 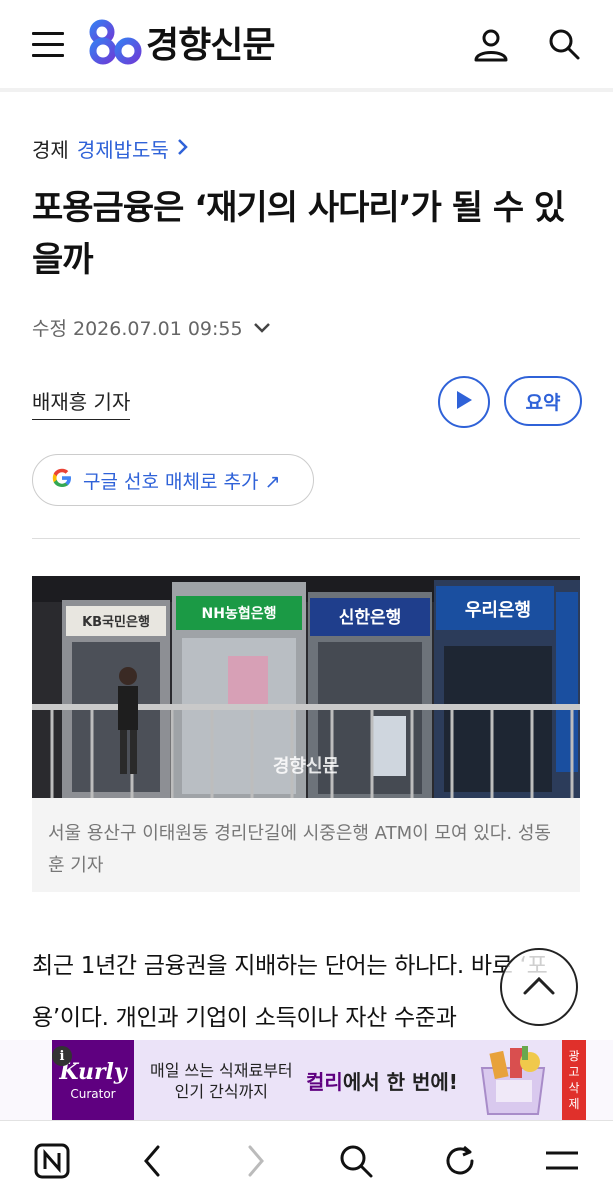 I want to click on sign-kb: KB국민은행, so click(x=116, y=622).